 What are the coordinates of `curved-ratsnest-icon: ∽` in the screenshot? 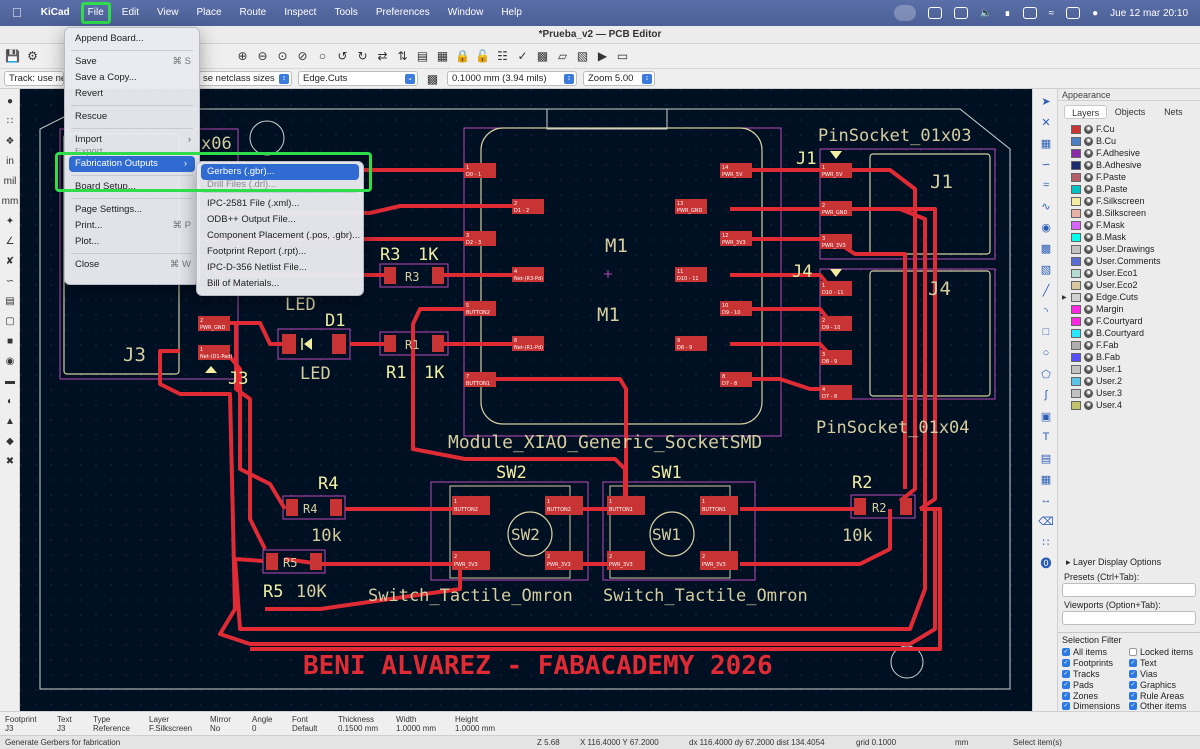 It's located at (10, 281).